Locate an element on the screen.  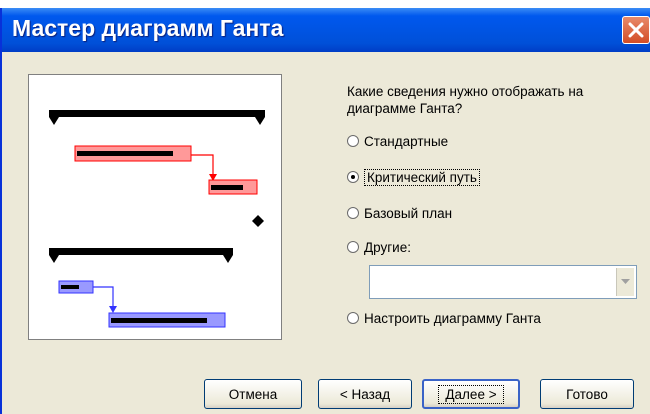
title-bar: Мастер диаграмм Ганта is located at coordinates (326, 30).